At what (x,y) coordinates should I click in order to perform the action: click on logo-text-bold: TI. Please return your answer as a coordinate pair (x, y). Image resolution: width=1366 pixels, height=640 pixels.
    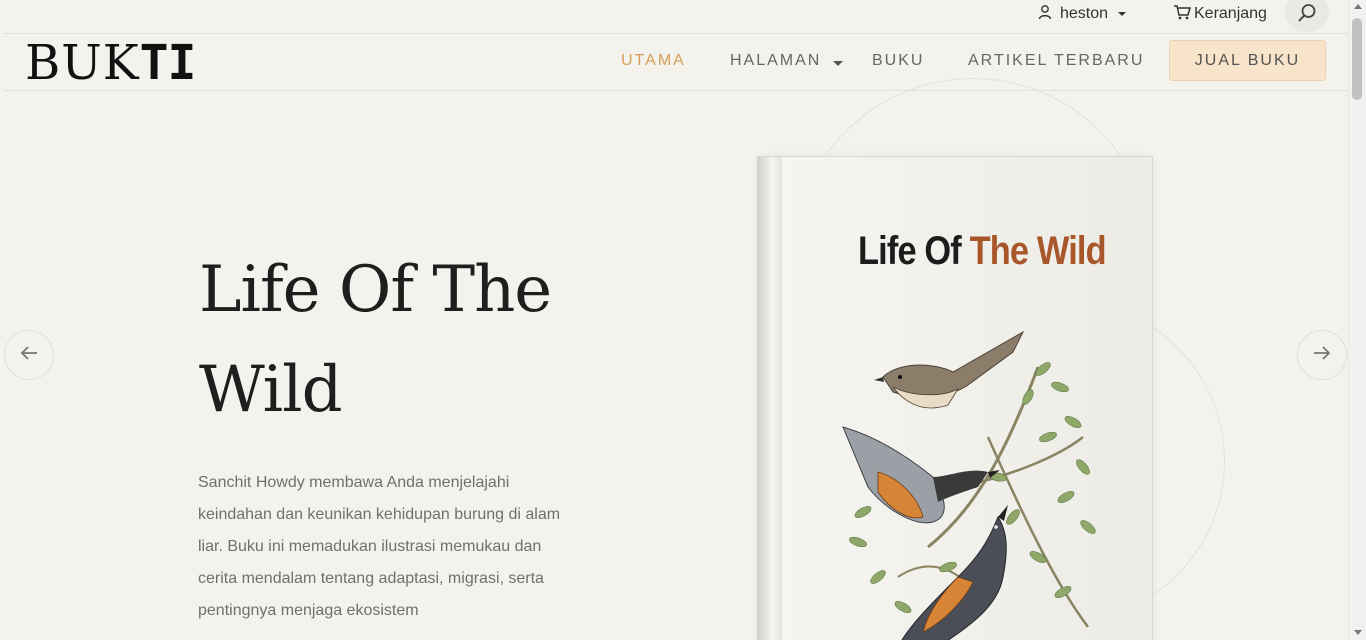
    Looking at the image, I should click on (168, 63).